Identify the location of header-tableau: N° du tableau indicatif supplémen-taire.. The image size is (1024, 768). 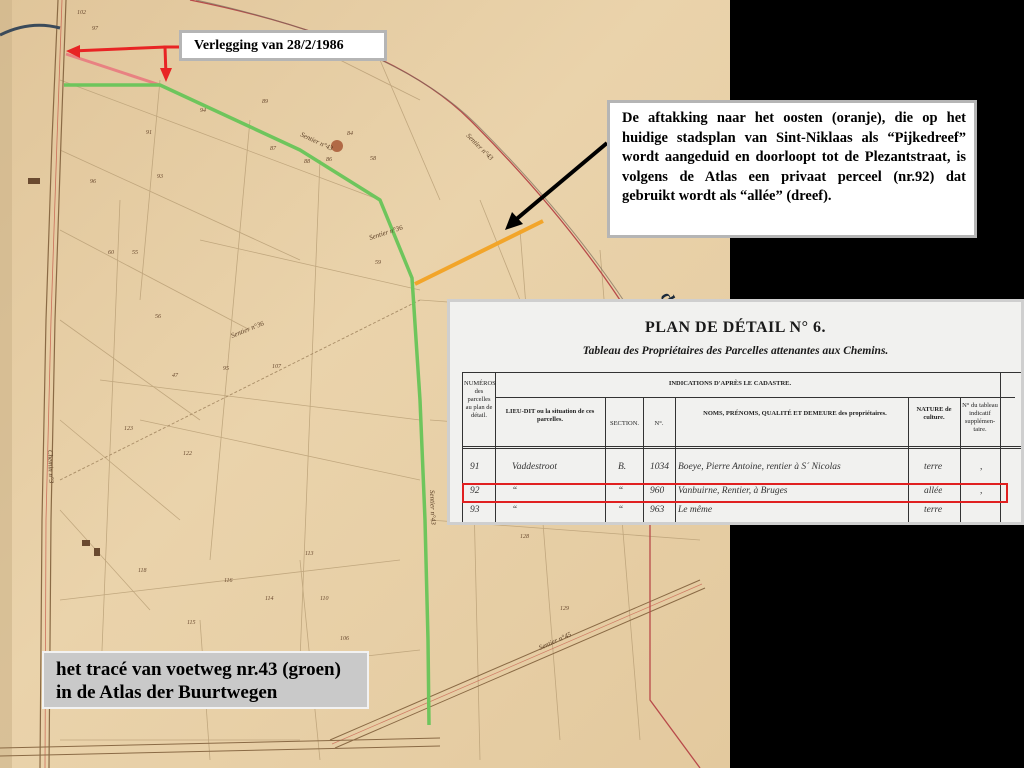
(980, 417).